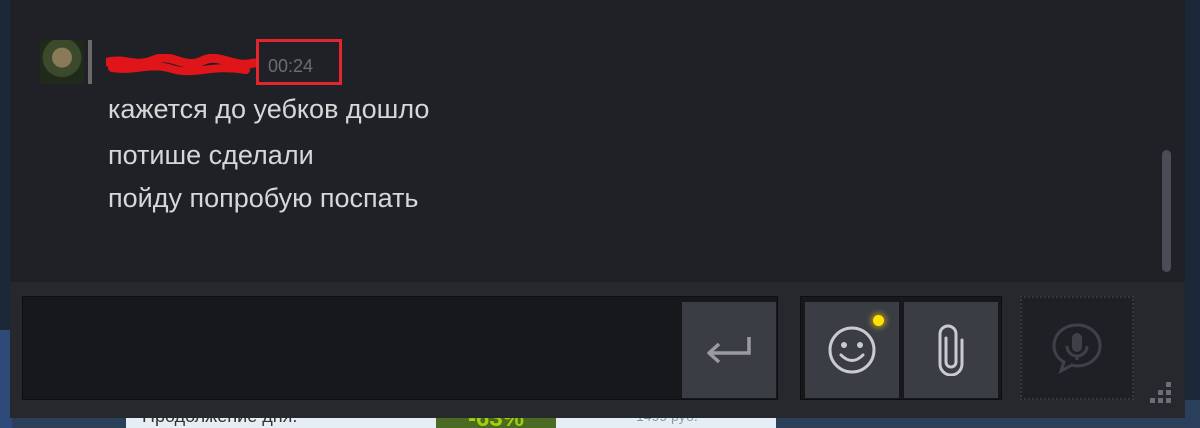 The width and height of the screenshot is (1200, 428). I want to click on paperclip-icon, so click(951, 350).